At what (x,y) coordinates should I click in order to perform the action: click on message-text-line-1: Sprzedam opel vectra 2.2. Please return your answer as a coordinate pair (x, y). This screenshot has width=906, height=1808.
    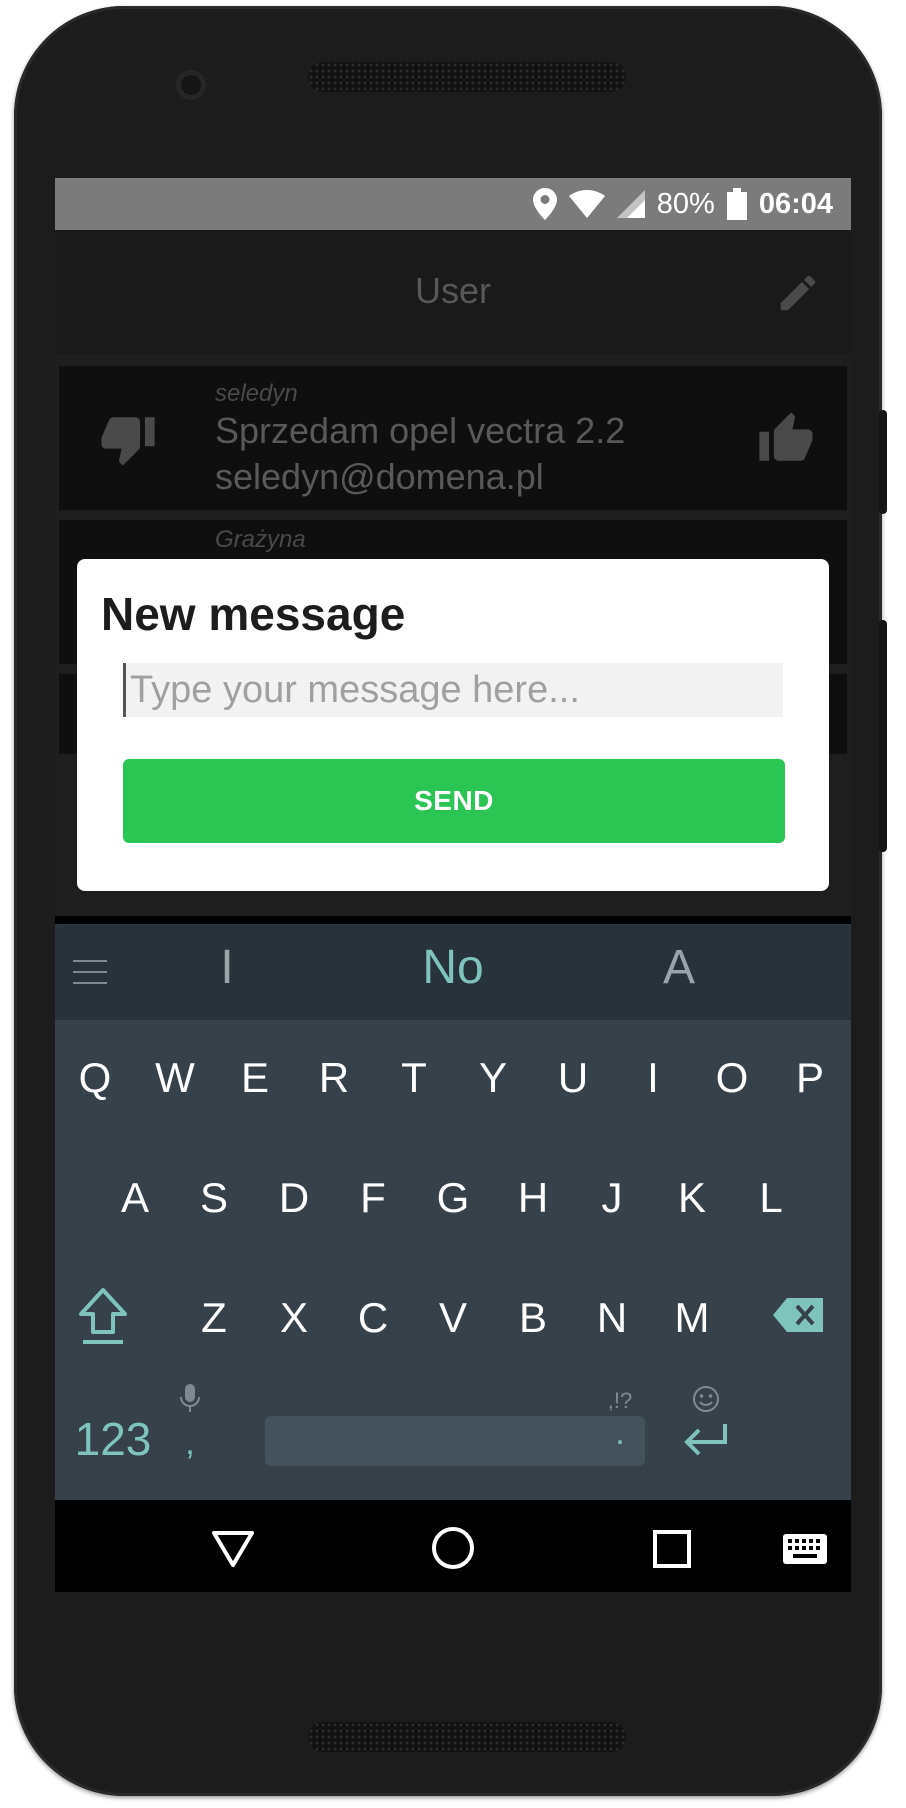
    Looking at the image, I should click on (420, 430).